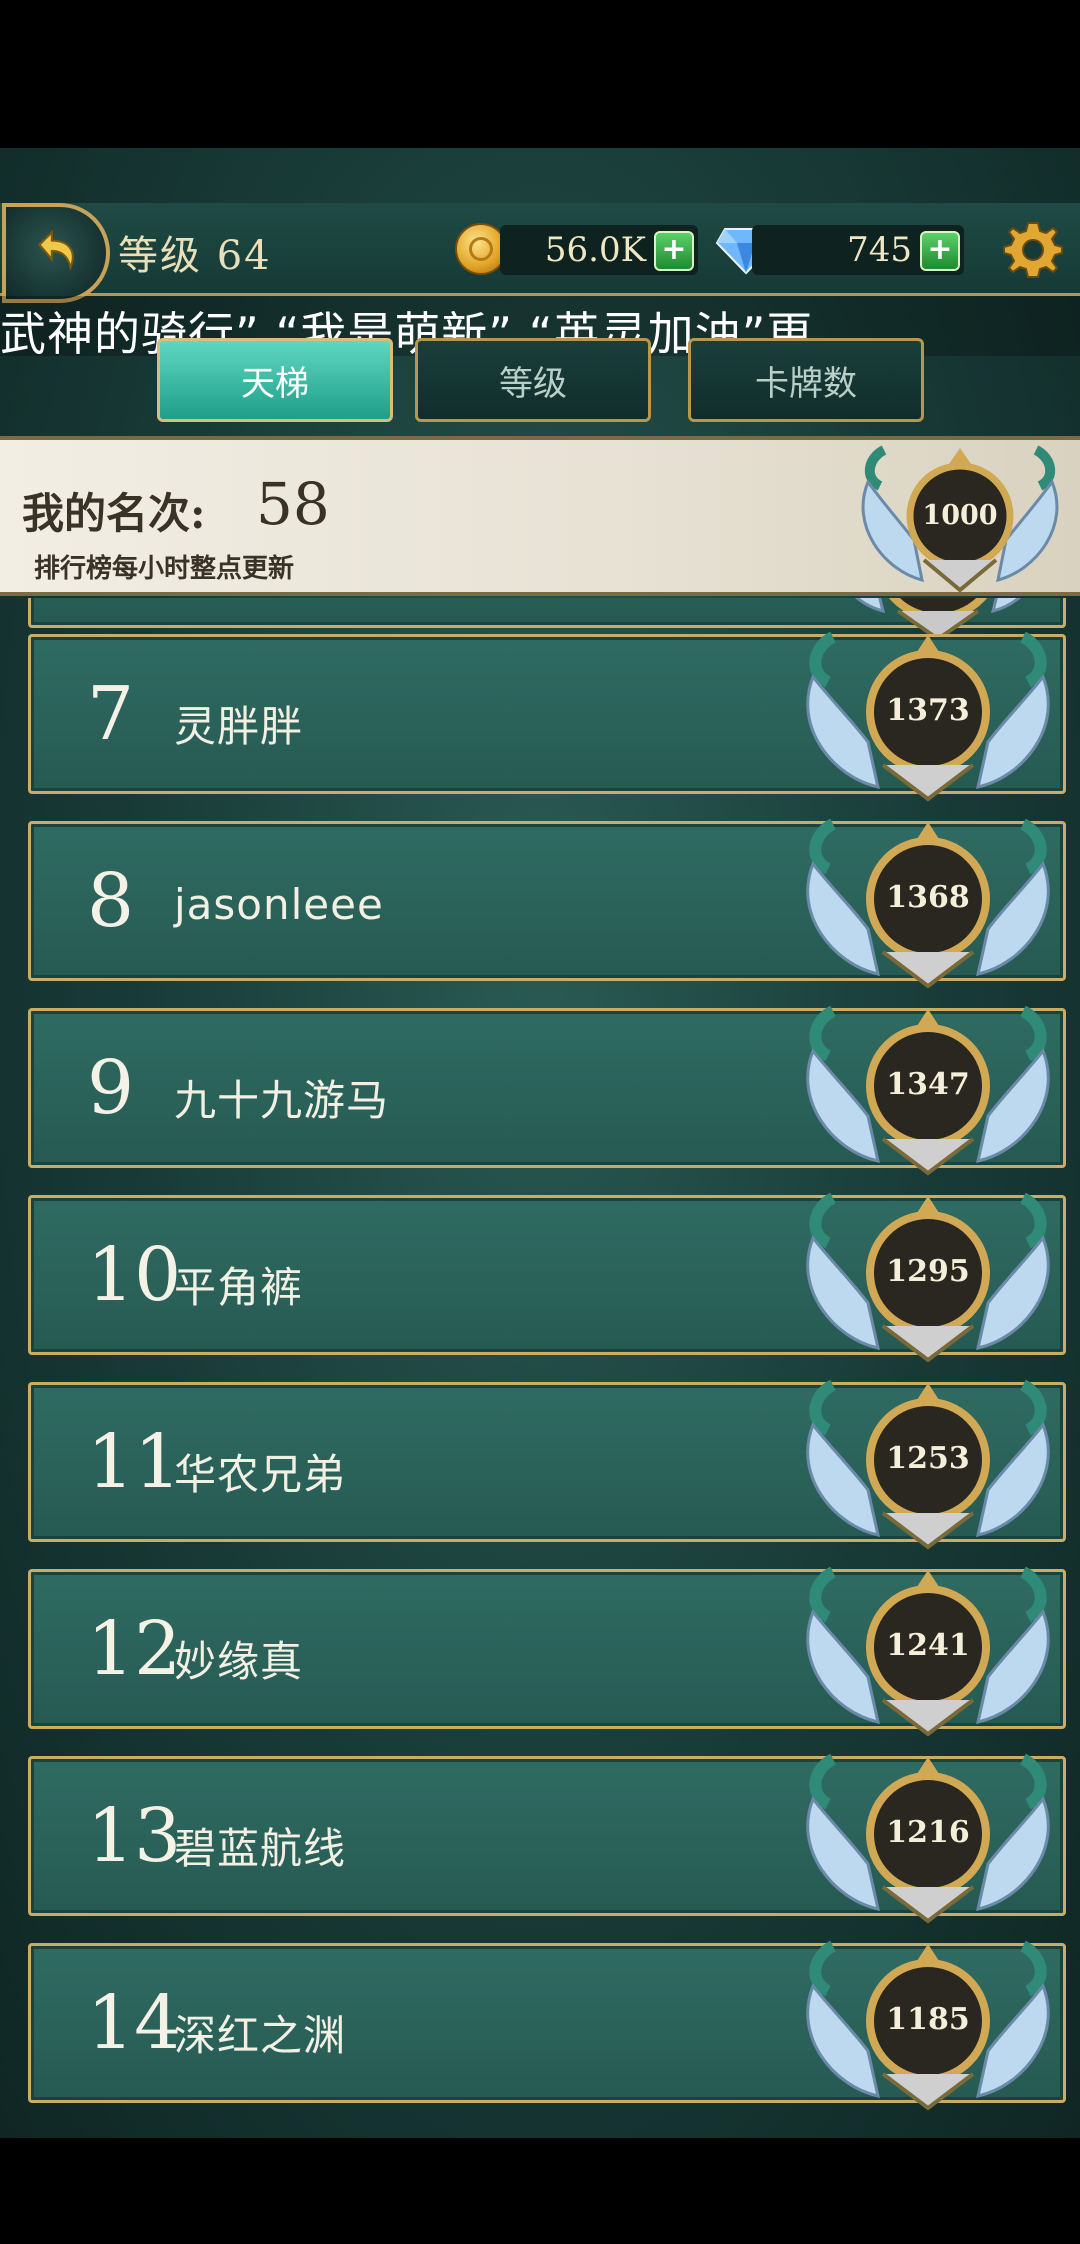 Image resolution: width=1080 pixels, height=2244 pixels. What do you see at coordinates (540, 2191) in the screenshot?
I see `navigation-bar-area` at bounding box center [540, 2191].